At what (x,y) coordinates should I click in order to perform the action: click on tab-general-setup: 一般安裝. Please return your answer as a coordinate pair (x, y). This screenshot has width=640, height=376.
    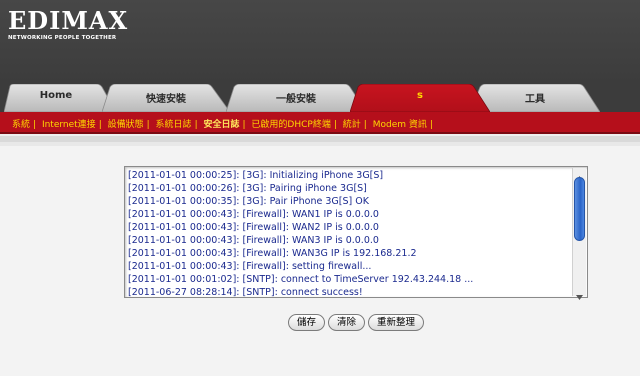
    Looking at the image, I should click on (296, 98).